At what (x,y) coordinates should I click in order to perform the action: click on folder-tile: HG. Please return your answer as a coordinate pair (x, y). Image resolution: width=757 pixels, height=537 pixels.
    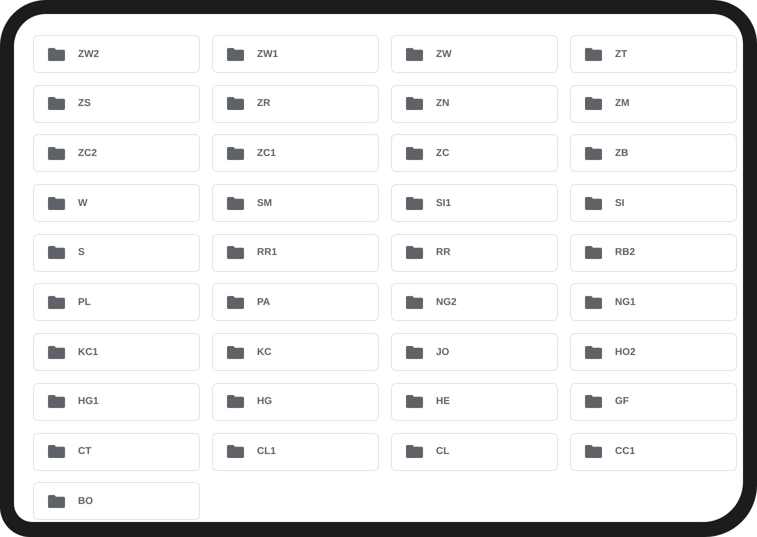
    Looking at the image, I should click on (295, 401).